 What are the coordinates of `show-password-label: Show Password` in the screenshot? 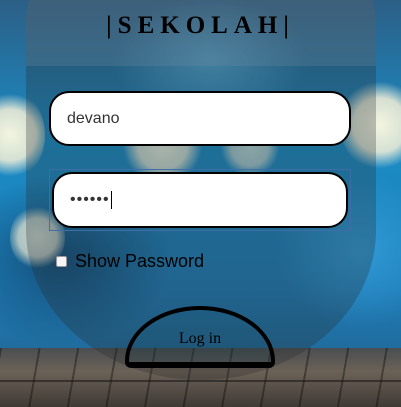 It's located at (139, 261).